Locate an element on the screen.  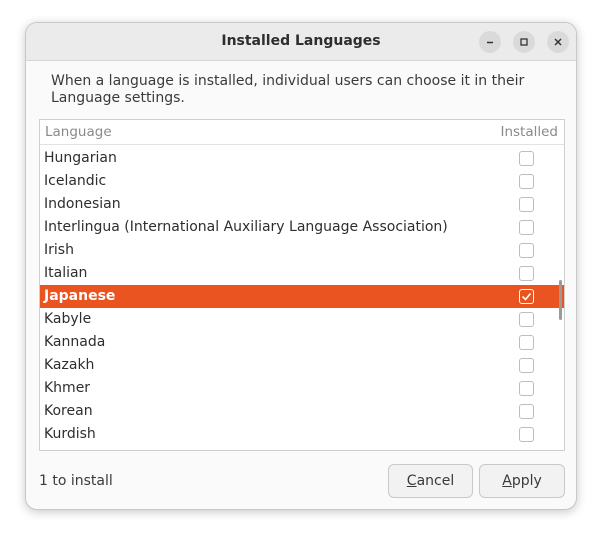
language-name: Kazakh is located at coordinates (69, 365).